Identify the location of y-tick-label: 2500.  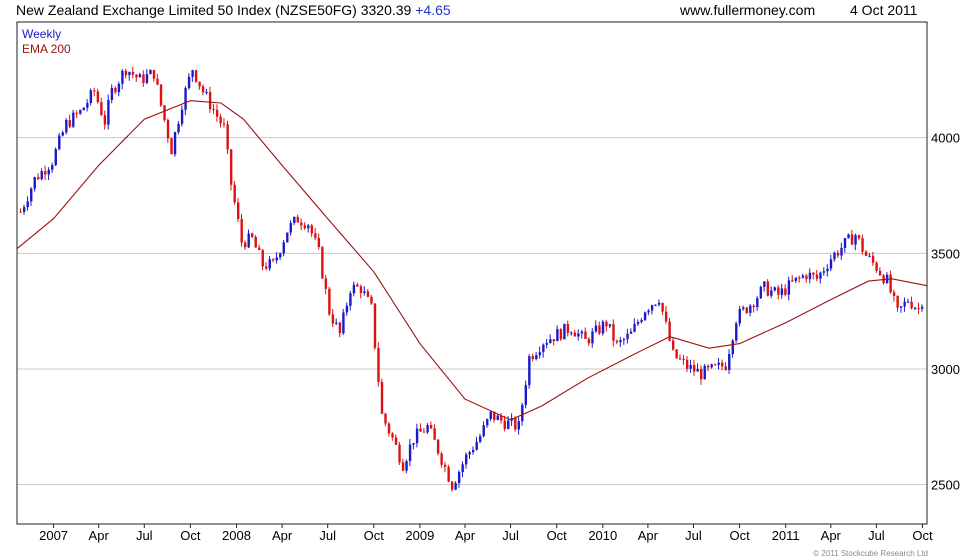
(945, 485).